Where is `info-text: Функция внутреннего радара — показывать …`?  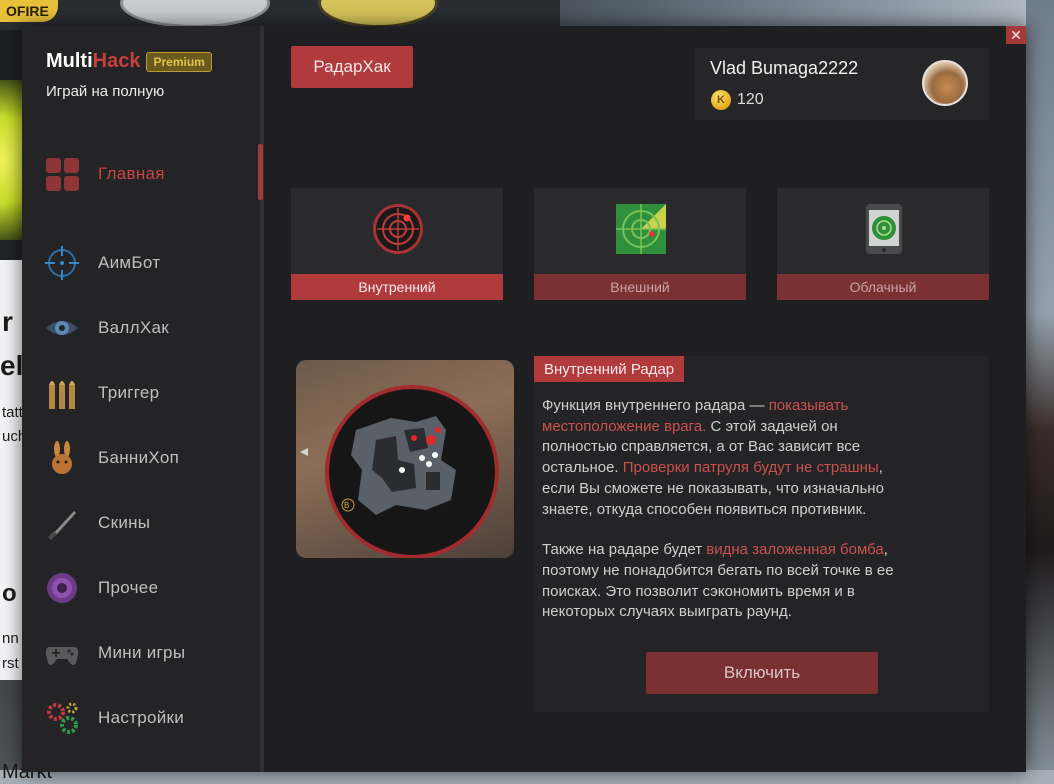
info-text: Функция внутреннего радара — показывать … is located at coordinates (722, 509).